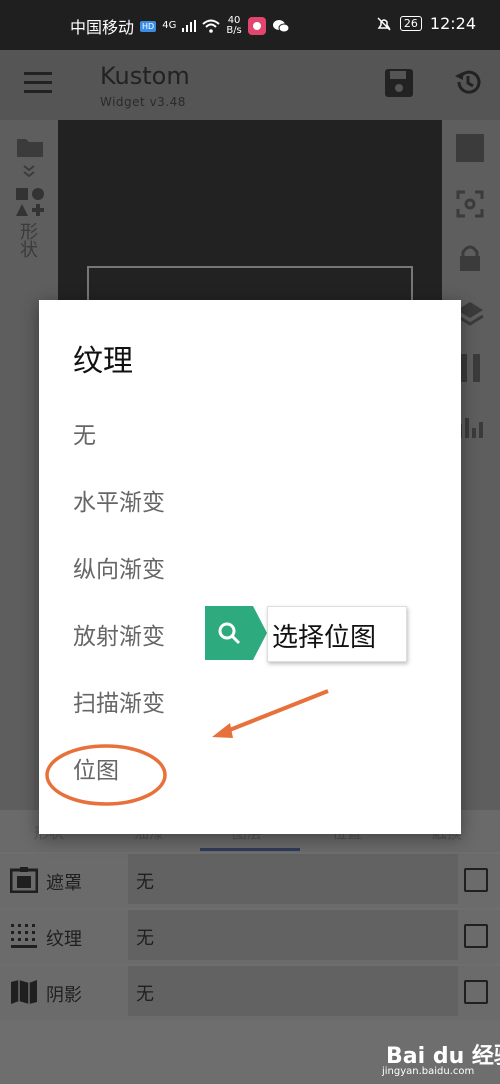 This screenshot has width=500, height=1084. What do you see at coordinates (27, 240) in the screenshot?
I see `side-label-shape: 形状` at bounding box center [27, 240].